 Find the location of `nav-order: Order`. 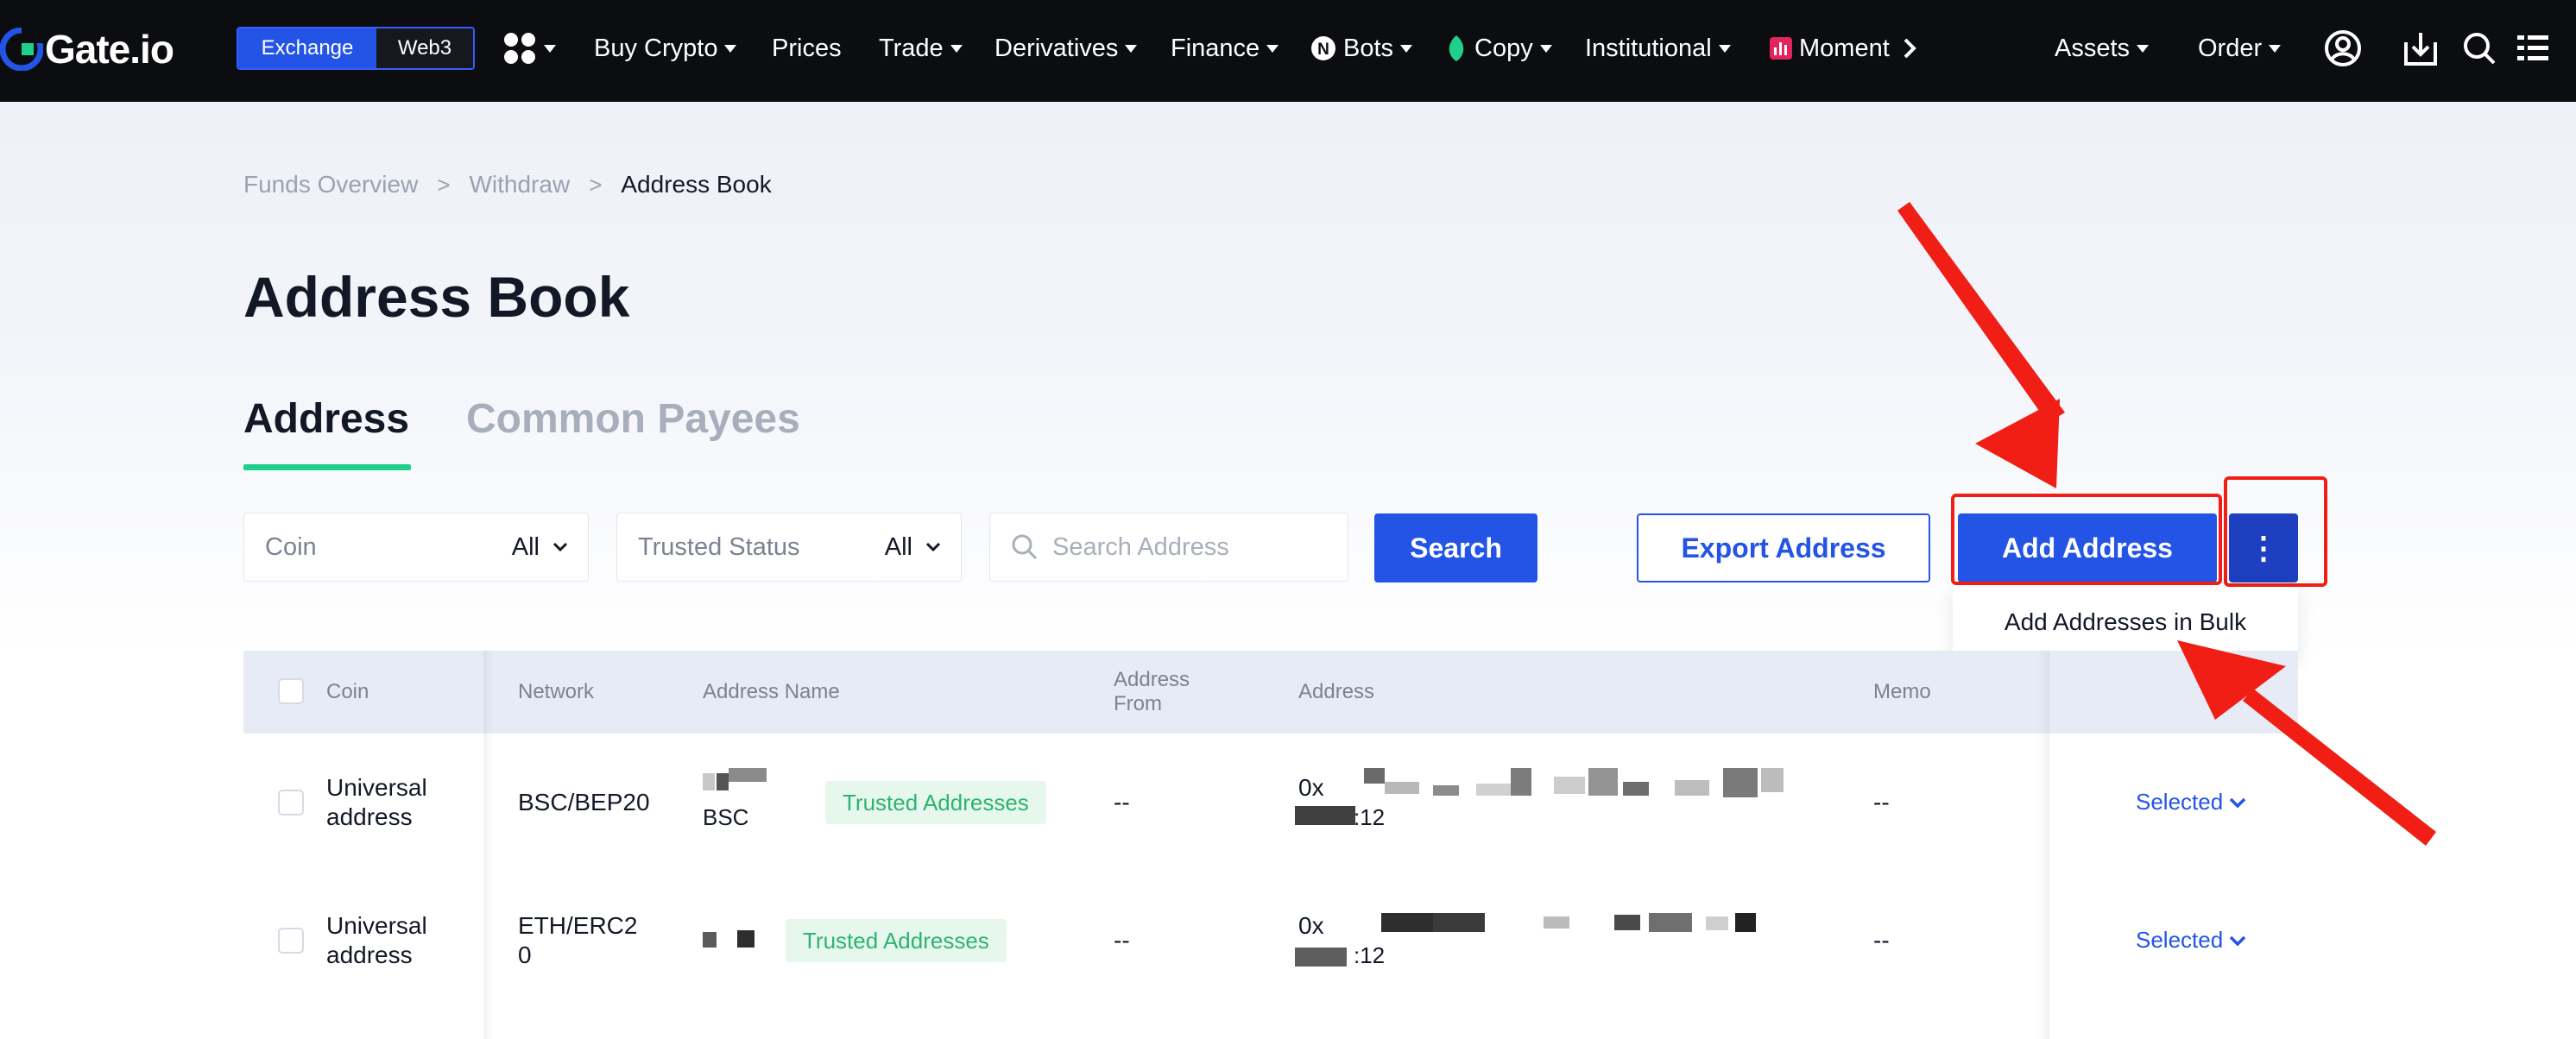

nav-order: Order is located at coordinates (2240, 48).